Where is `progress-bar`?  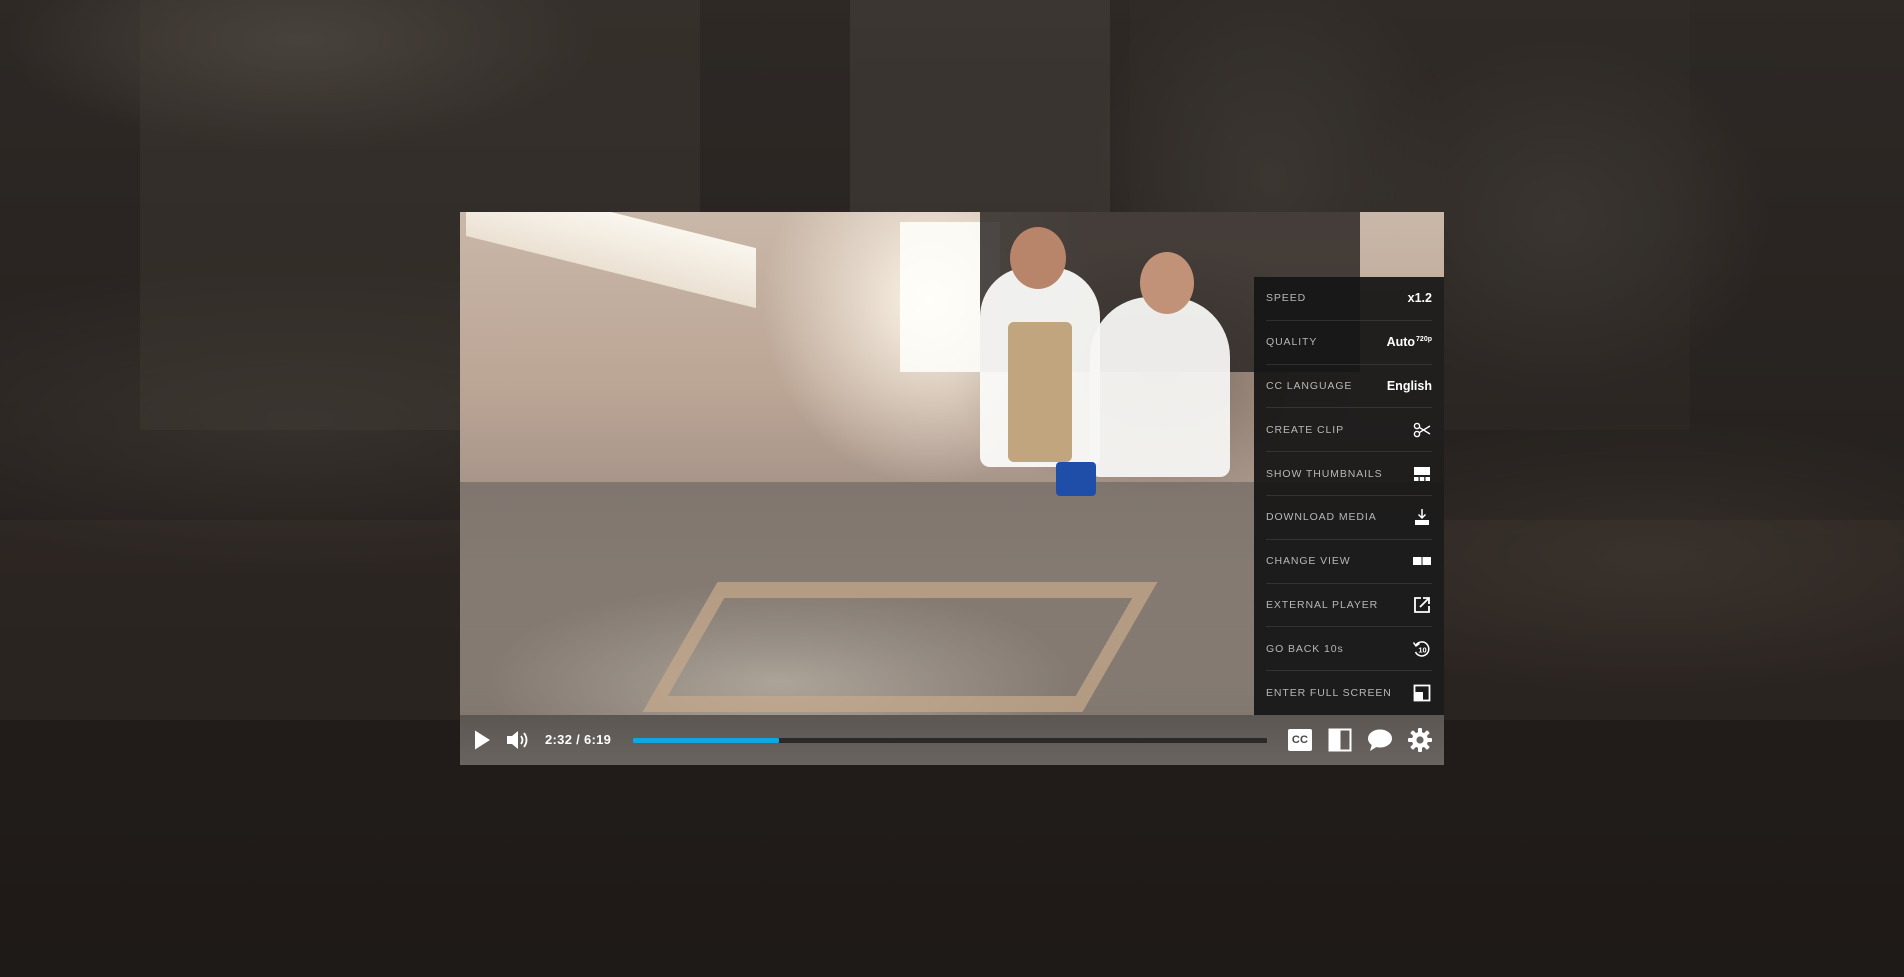 progress-bar is located at coordinates (950, 740).